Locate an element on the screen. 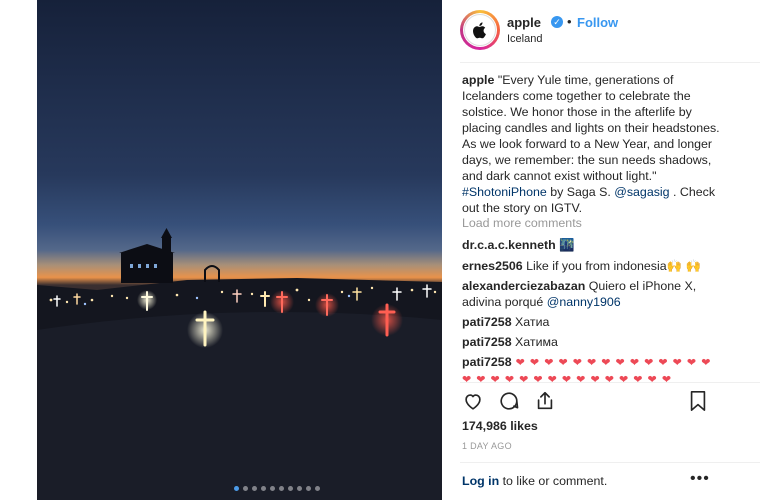 The height and width of the screenshot is (500, 780). likes-count: 174,986 likes is located at coordinates (500, 426).